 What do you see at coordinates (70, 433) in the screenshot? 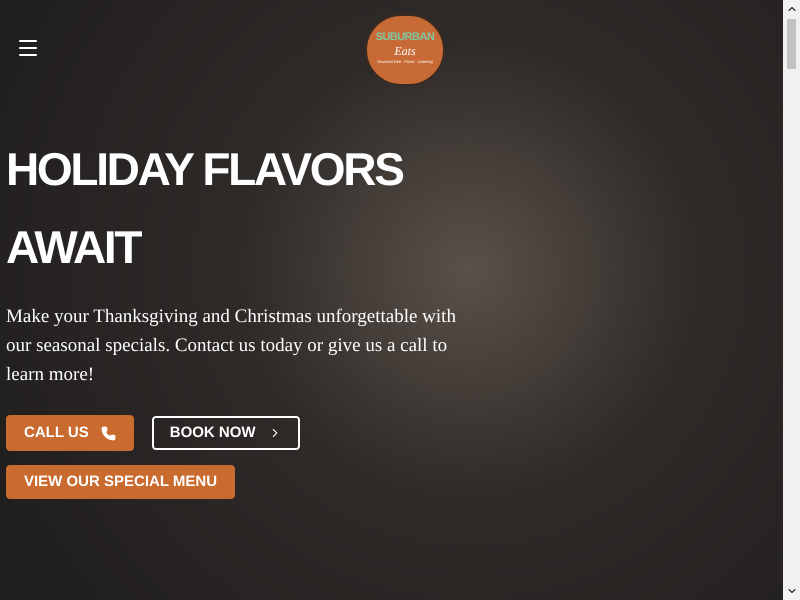
I see `call-button: CALL US` at bounding box center [70, 433].